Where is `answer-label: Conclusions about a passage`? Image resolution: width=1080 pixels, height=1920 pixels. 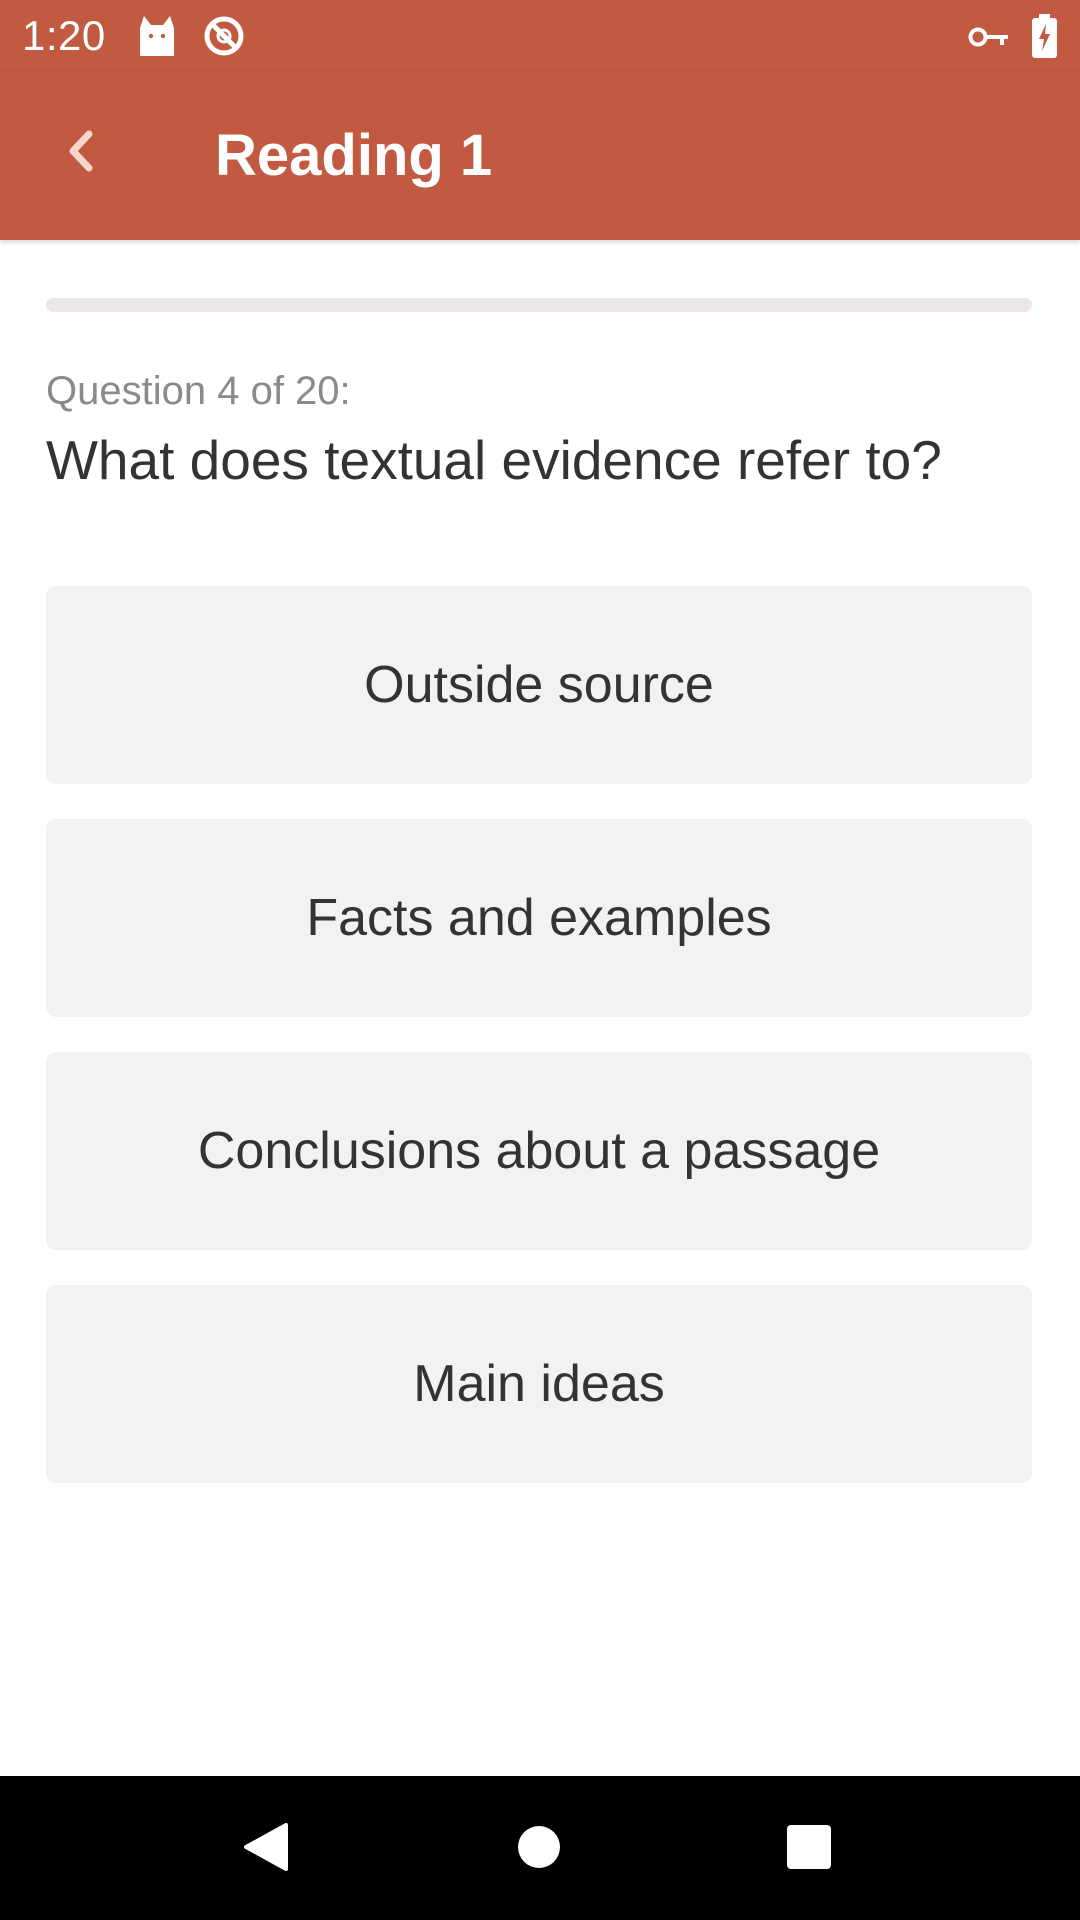 answer-label: Conclusions about a passage is located at coordinates (539, 1151).